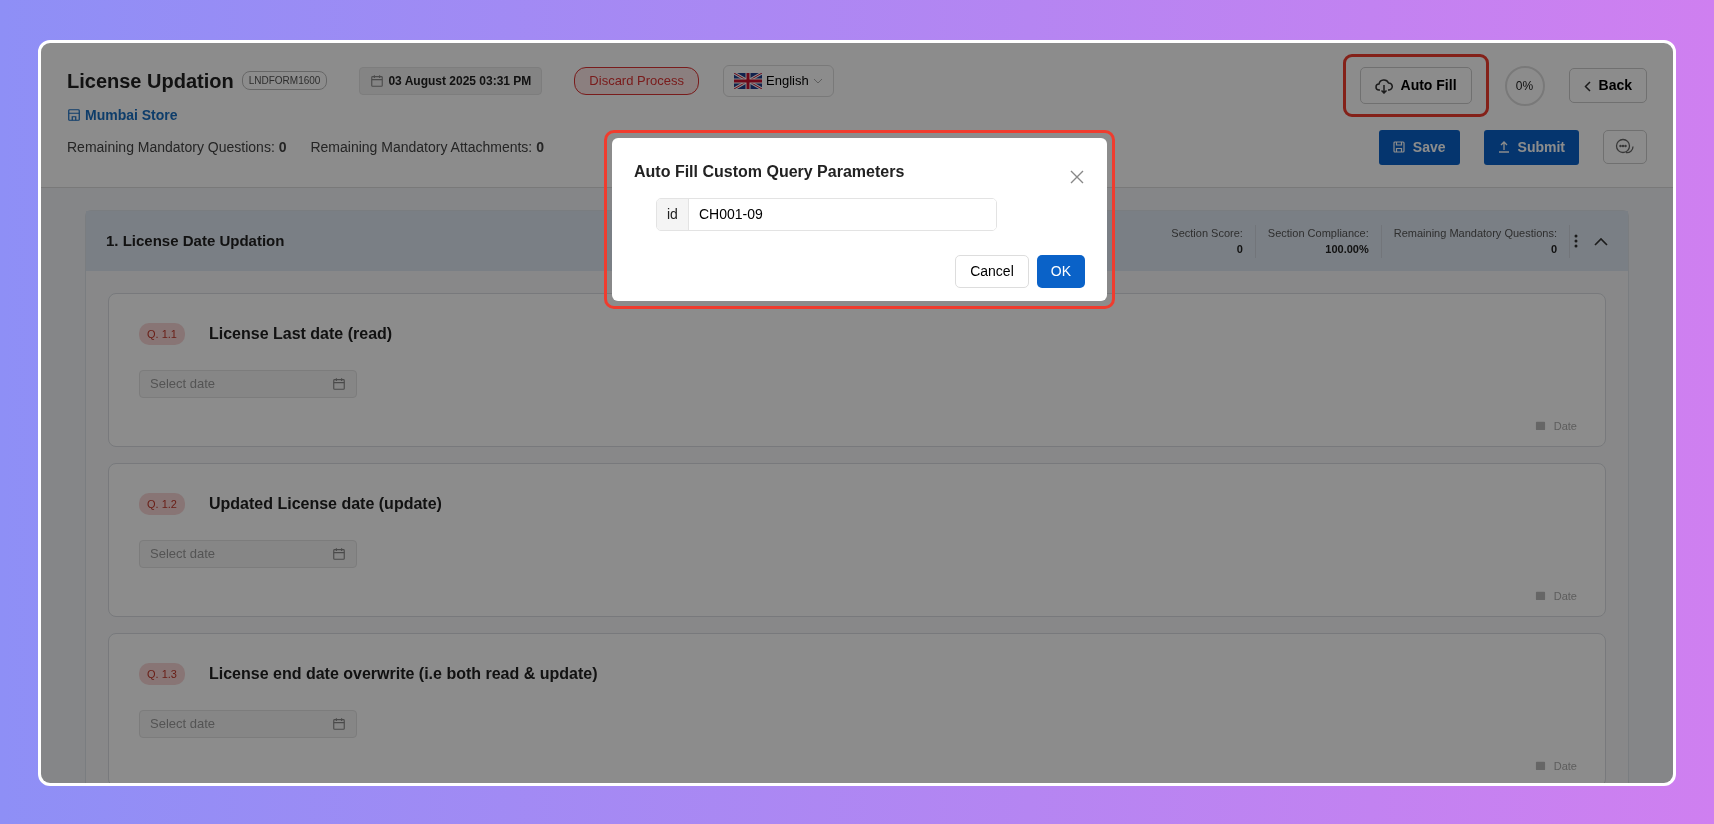  I want to click on progress-circle: 0%, so click(1524, 85).